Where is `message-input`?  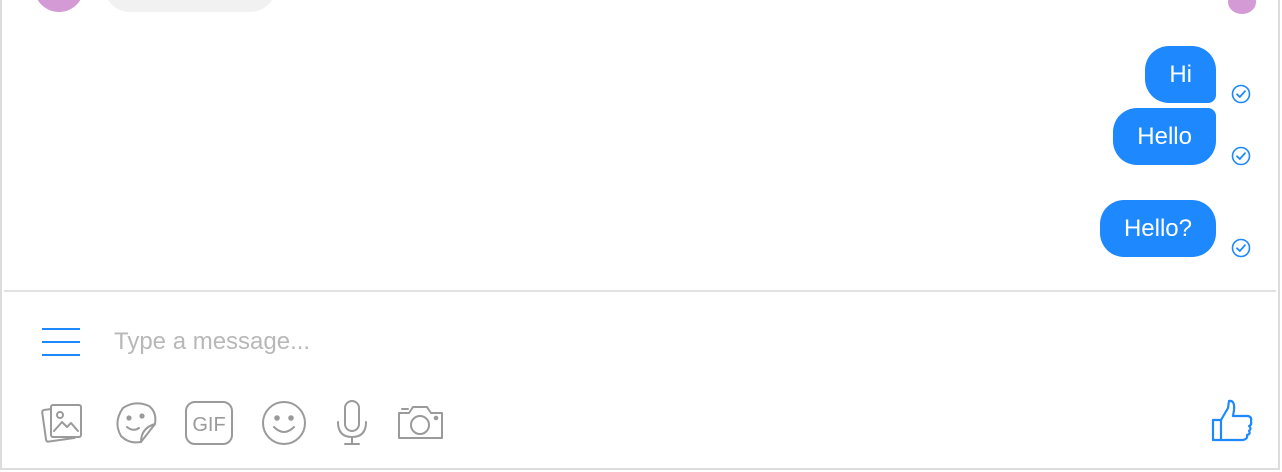
message-input is located at coordinates (564, 342).